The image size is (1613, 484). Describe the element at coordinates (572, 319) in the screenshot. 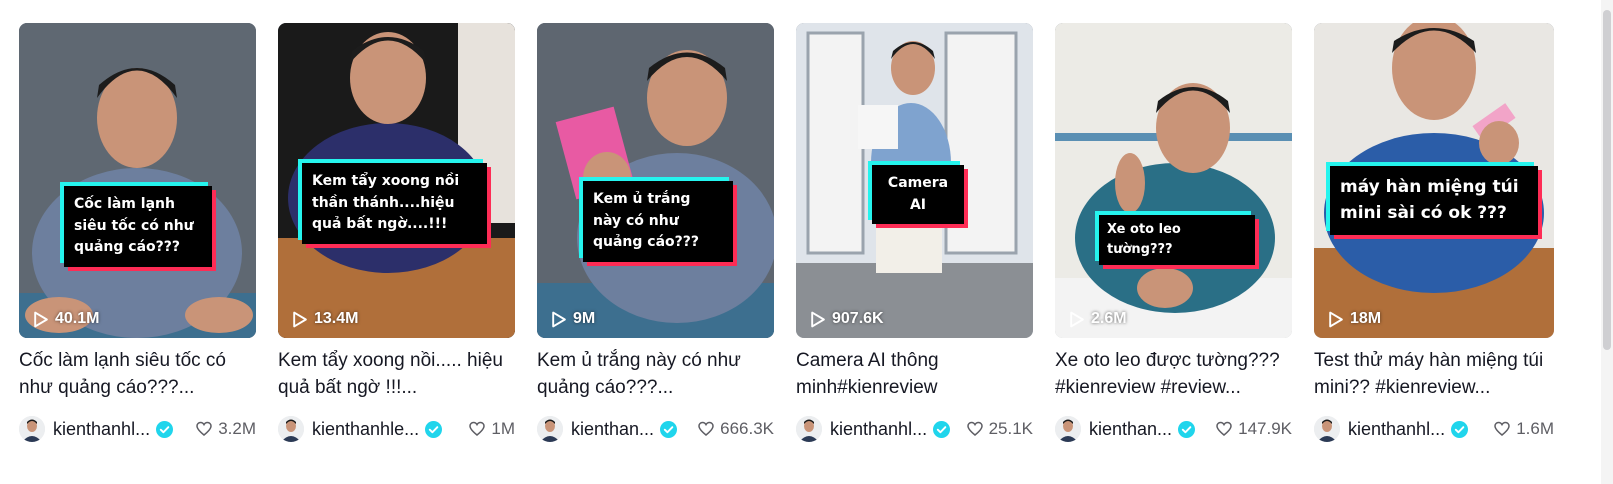

I see `play-count: 9M` at that location.